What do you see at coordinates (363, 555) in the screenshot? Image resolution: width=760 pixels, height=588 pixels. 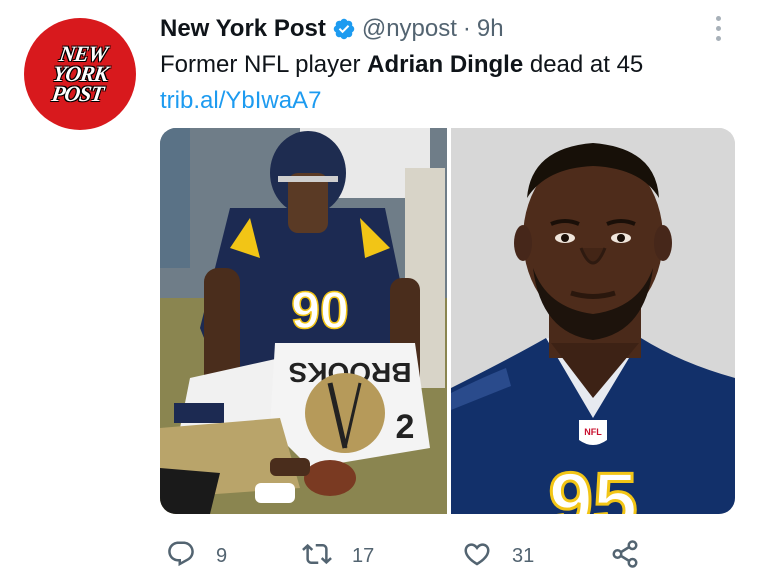 I see `retweet-count: 17` at bounding box center [363, 555].